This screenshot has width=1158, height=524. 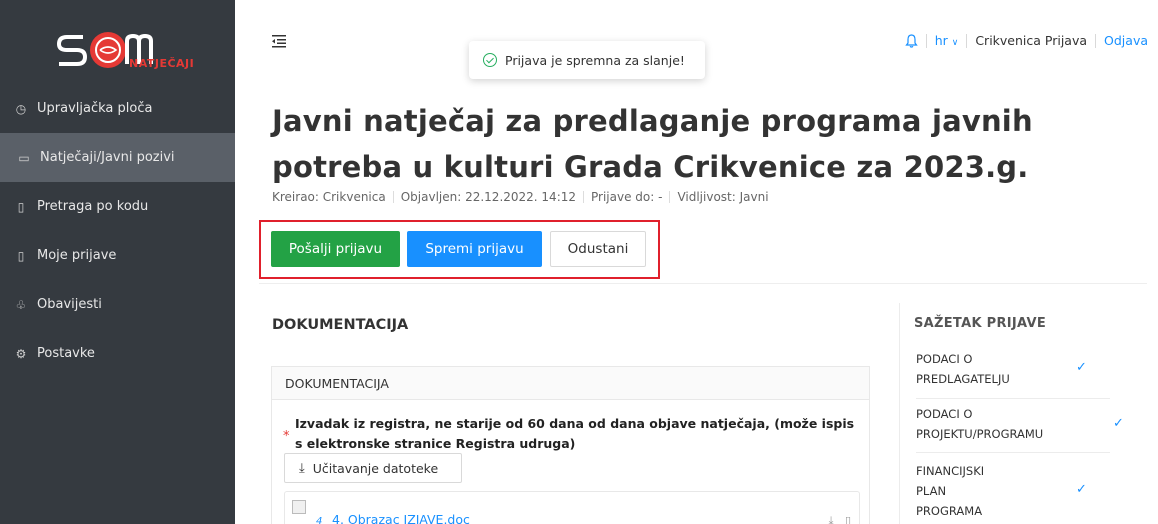 I want to click on file-number: 4, so click(x=319, y=520).